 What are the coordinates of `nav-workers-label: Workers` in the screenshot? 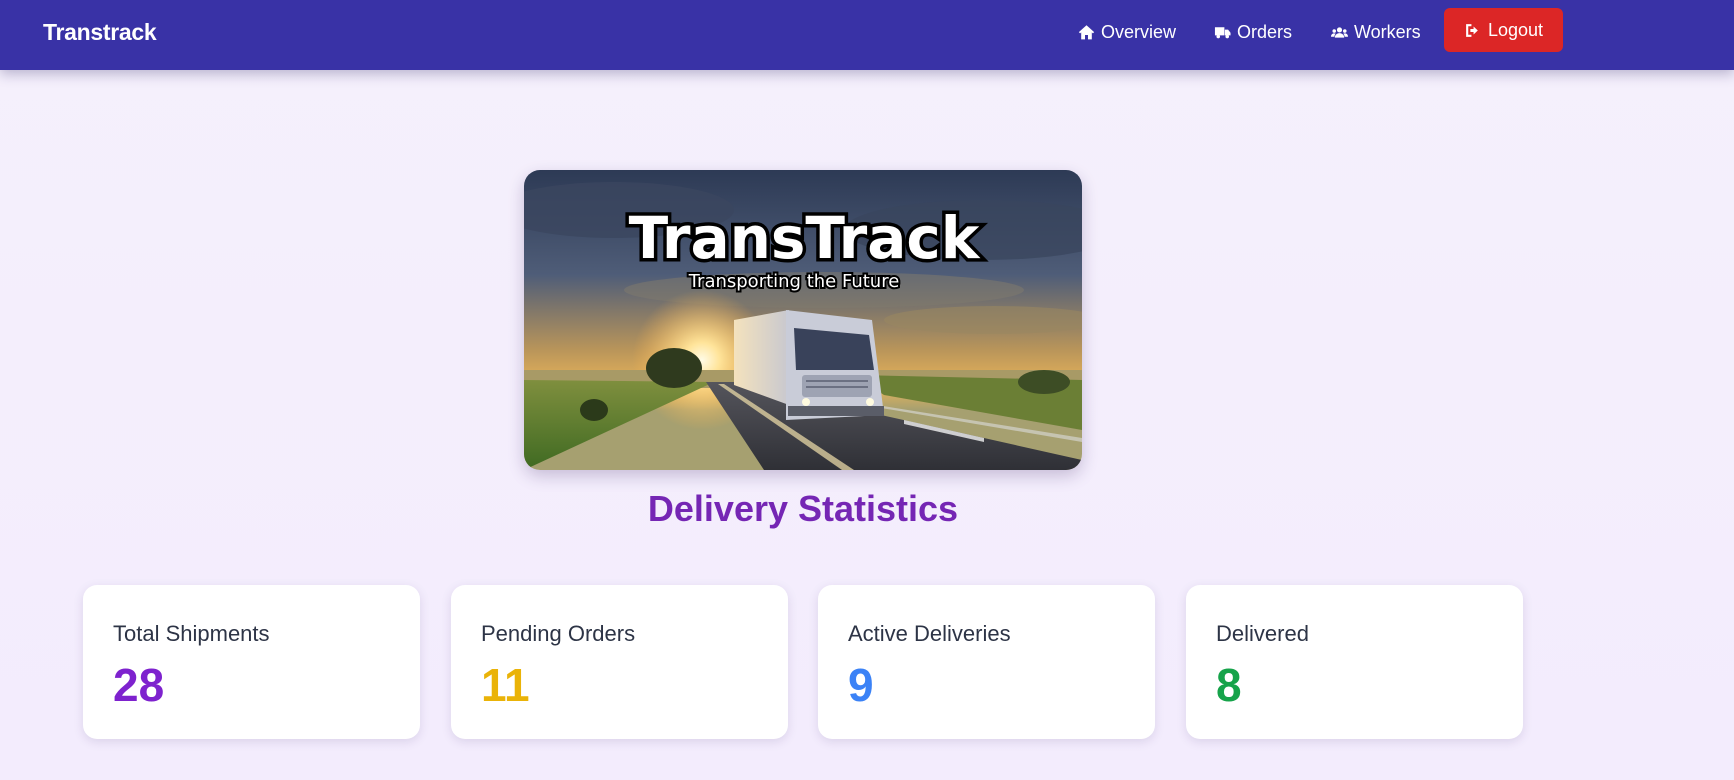 It's located at (1387, 31).